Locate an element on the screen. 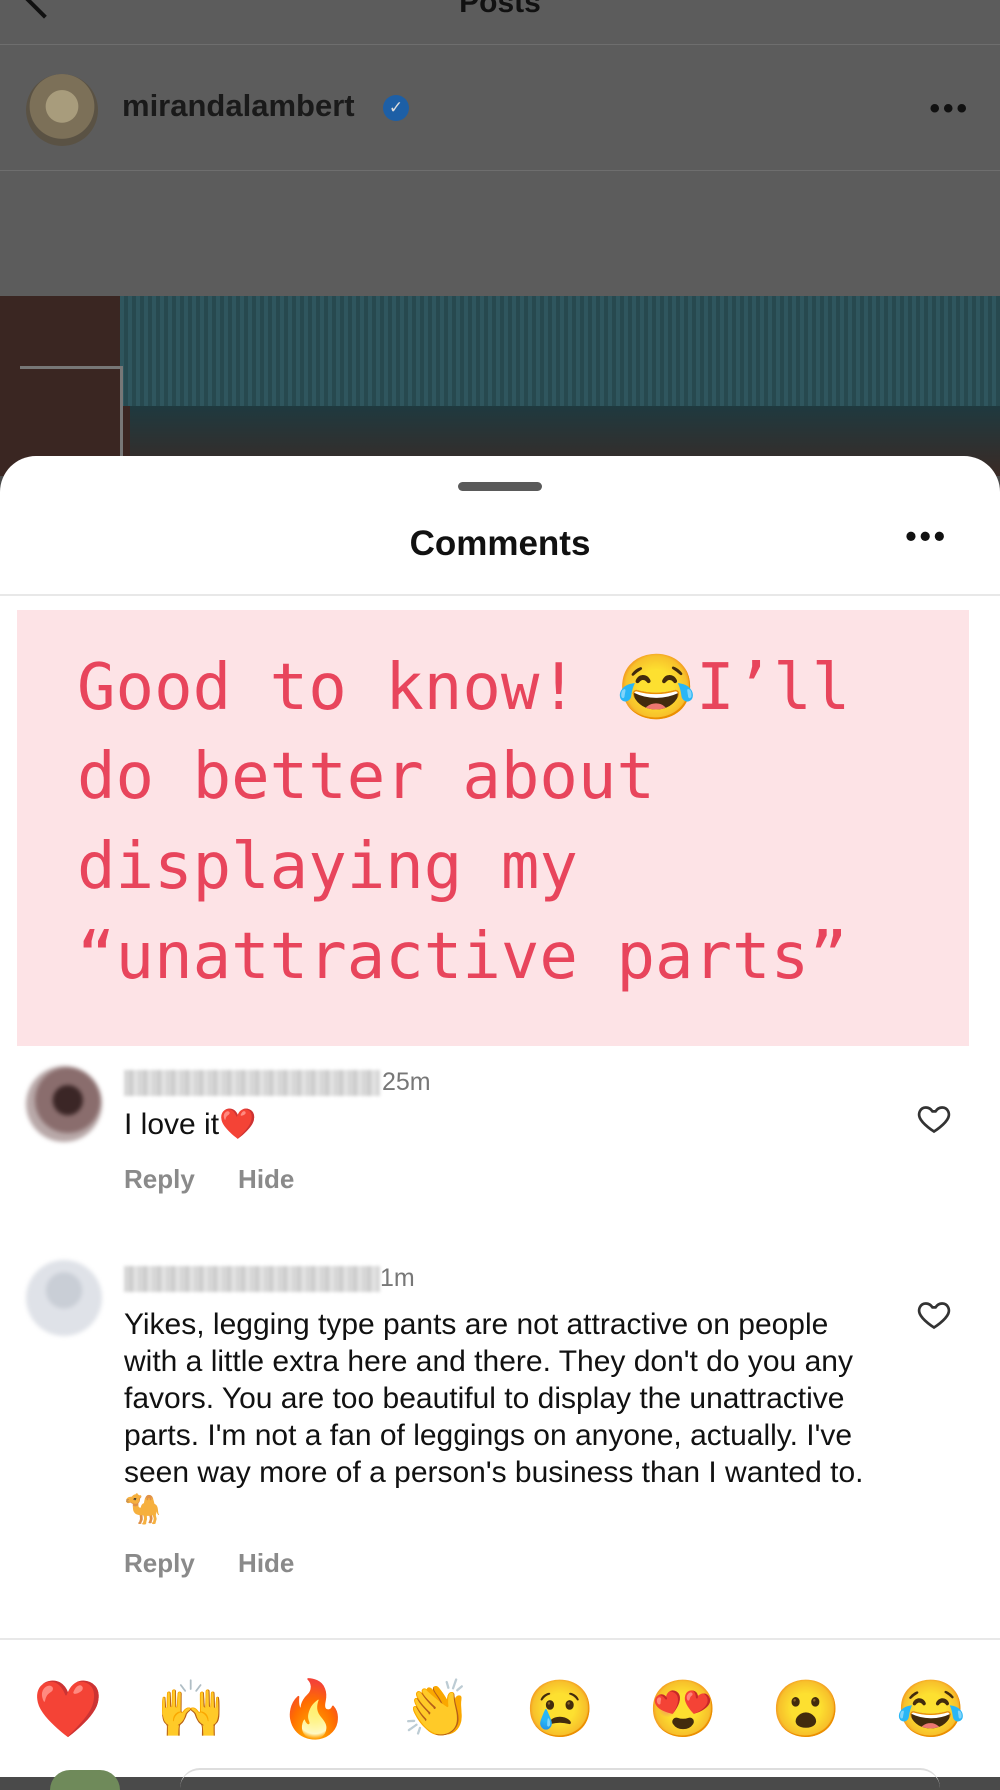 This screenshot has width=1000, height=1790. verified-badge-icon: ✓ is located at coordinates (396, 108).